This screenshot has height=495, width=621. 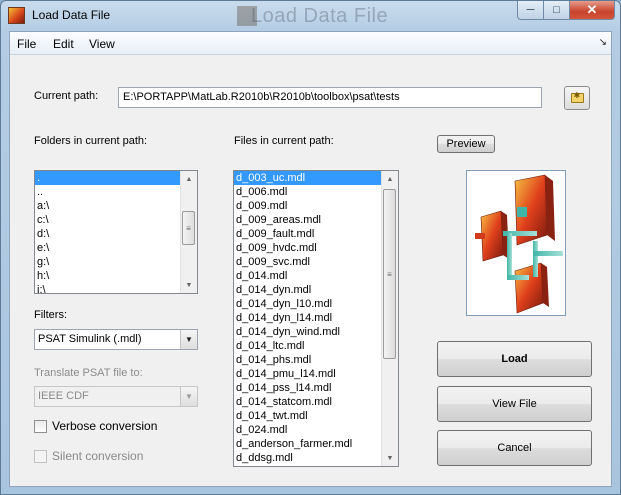 I want to click on cancel-button: Cancel, so click(x=514, y=448).